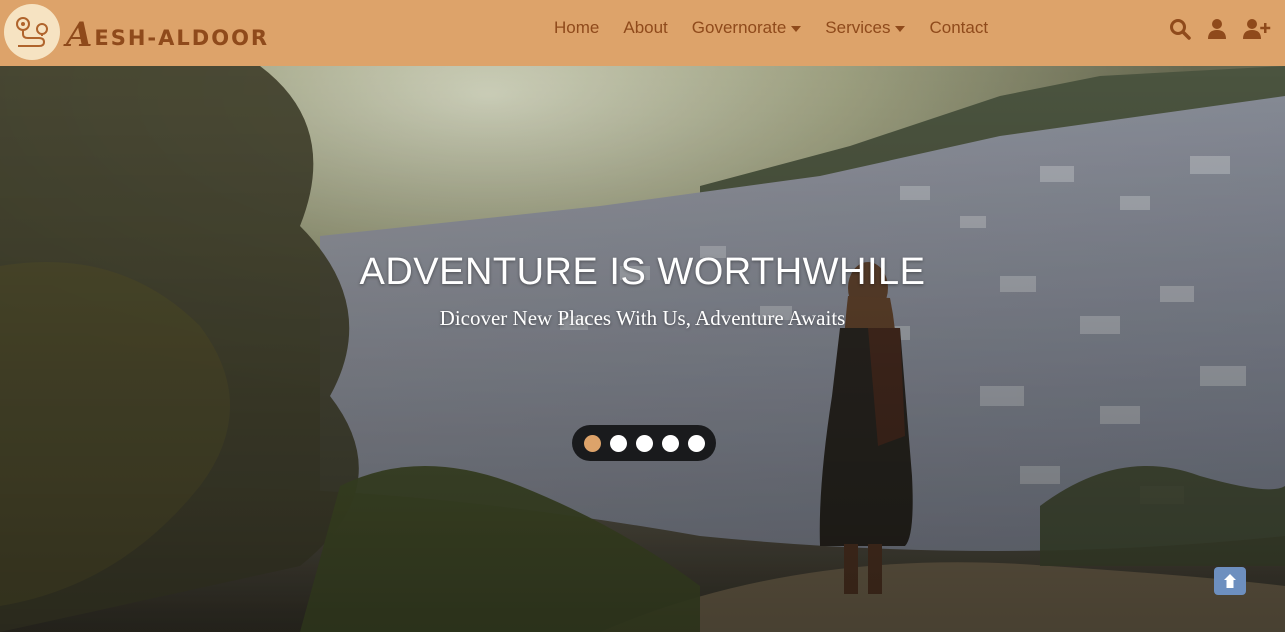  I want to click on nav-services: Services, so click(865, 28).